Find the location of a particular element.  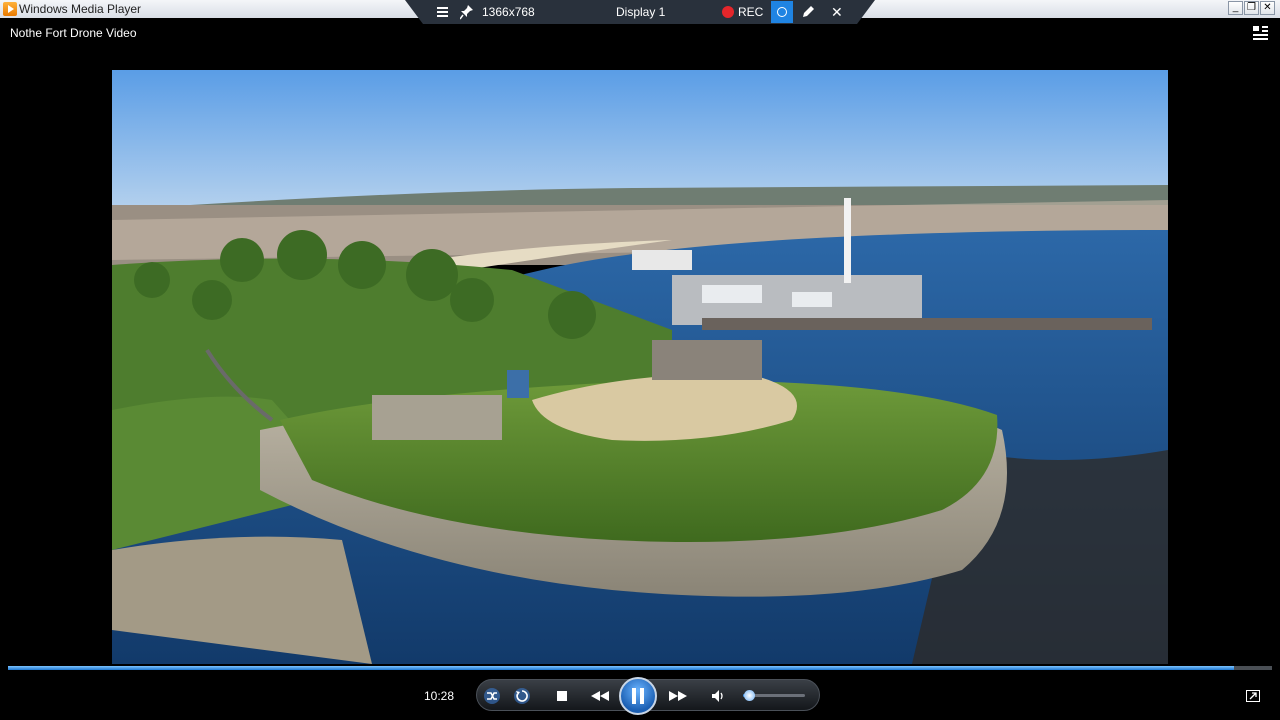

pen-icon is located at coordinates (808, 12).